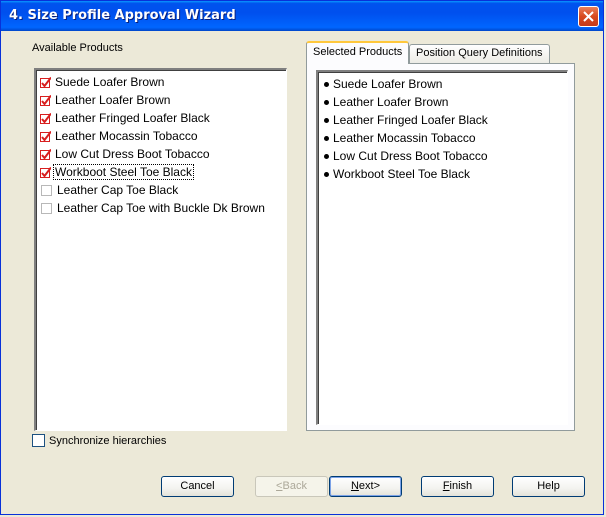 This screenshot has height=517, width=606. What do you see at coordinates (108, 440) in the screenshot?
I see `sync-label: Synchronize hierarchies` at bounding box center [108, 440].